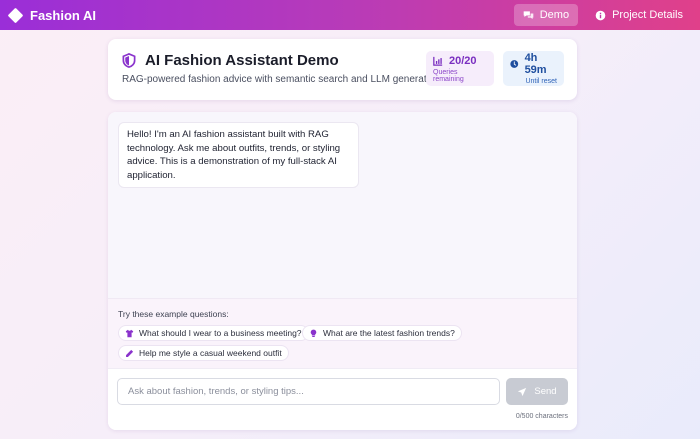 This screenshot has height=439, width=700. Describe the element at coordinates (129, 333) in the screenshot. I see `shirt-icon` at that location.